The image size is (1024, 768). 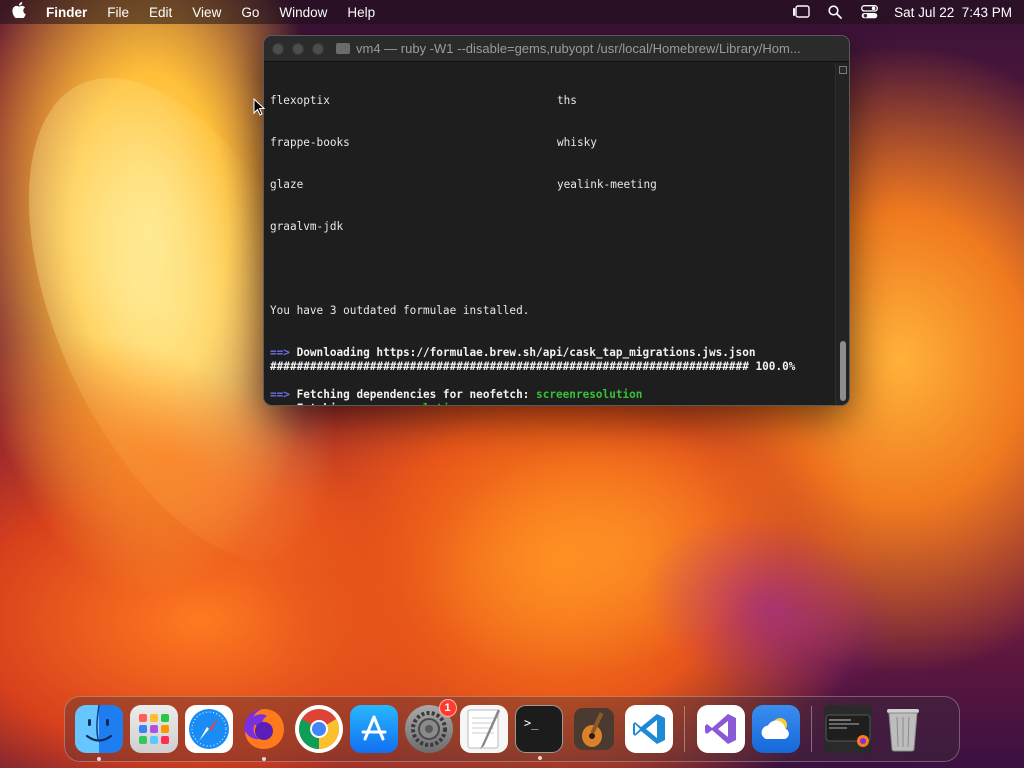 What do you see at coordinates (648, 729) in the screenshot?
I see `vscode-icon` at bounding box center [648, 729].